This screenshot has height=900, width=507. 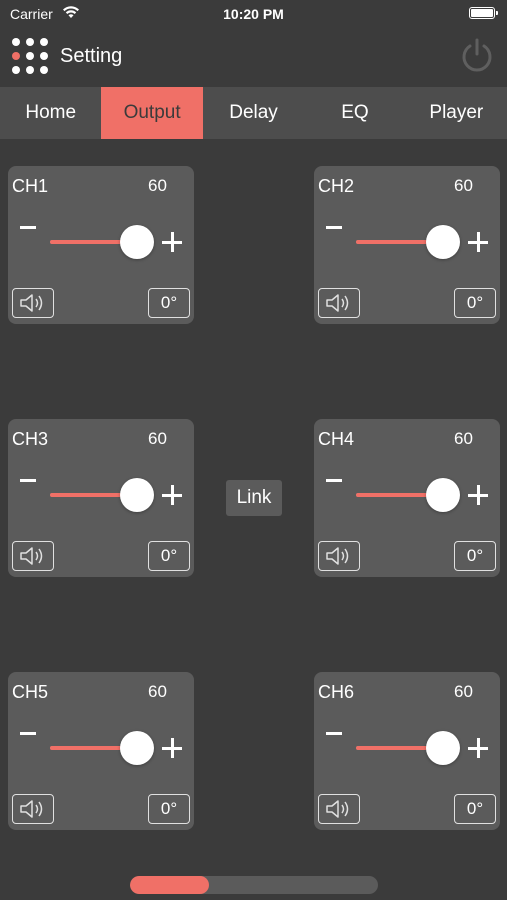 I want to click on battery-icon, so click(x=483, y=13).